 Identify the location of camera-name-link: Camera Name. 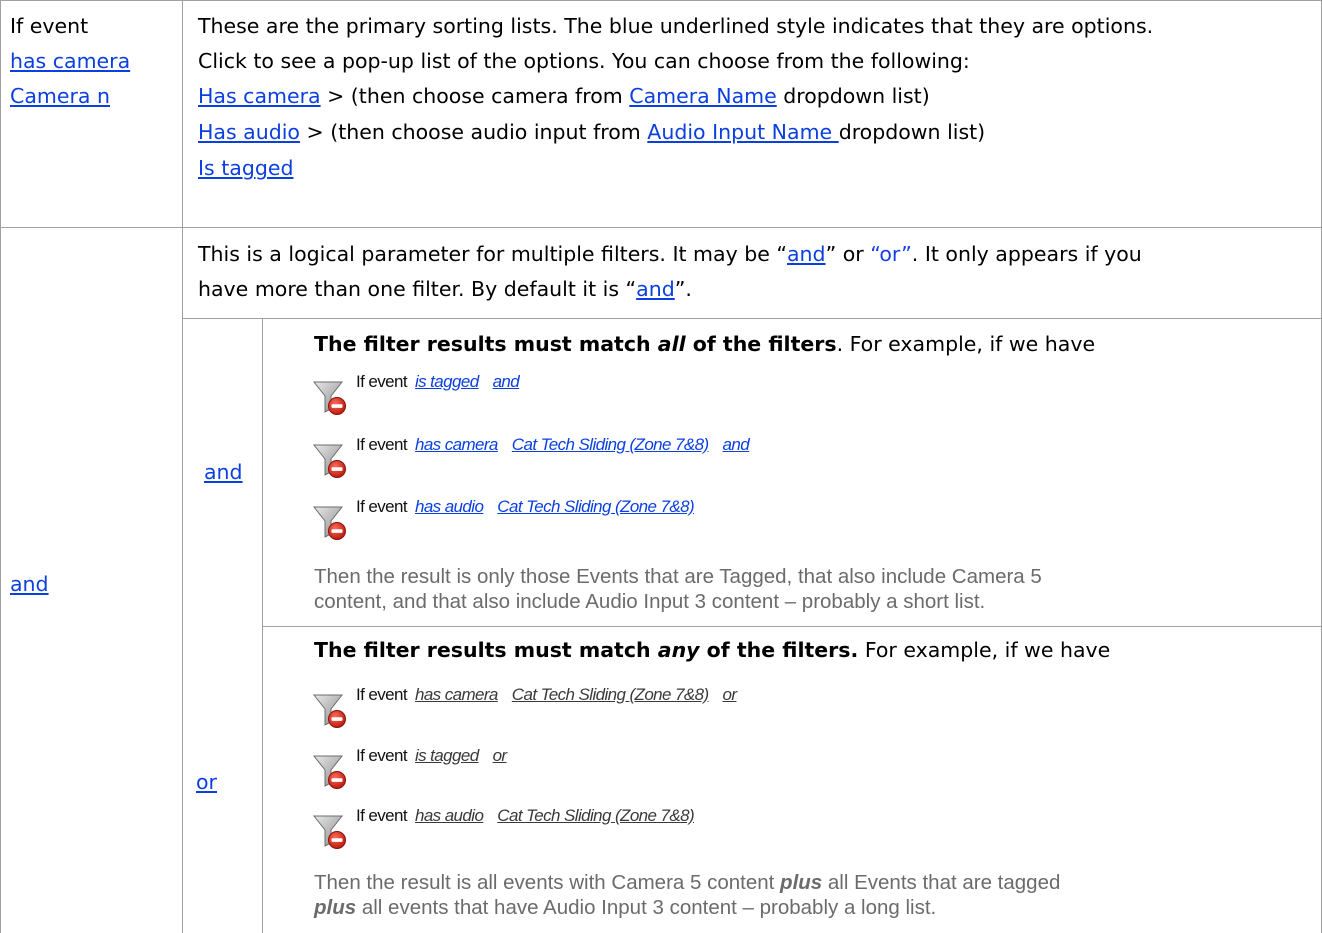
(702, 96).